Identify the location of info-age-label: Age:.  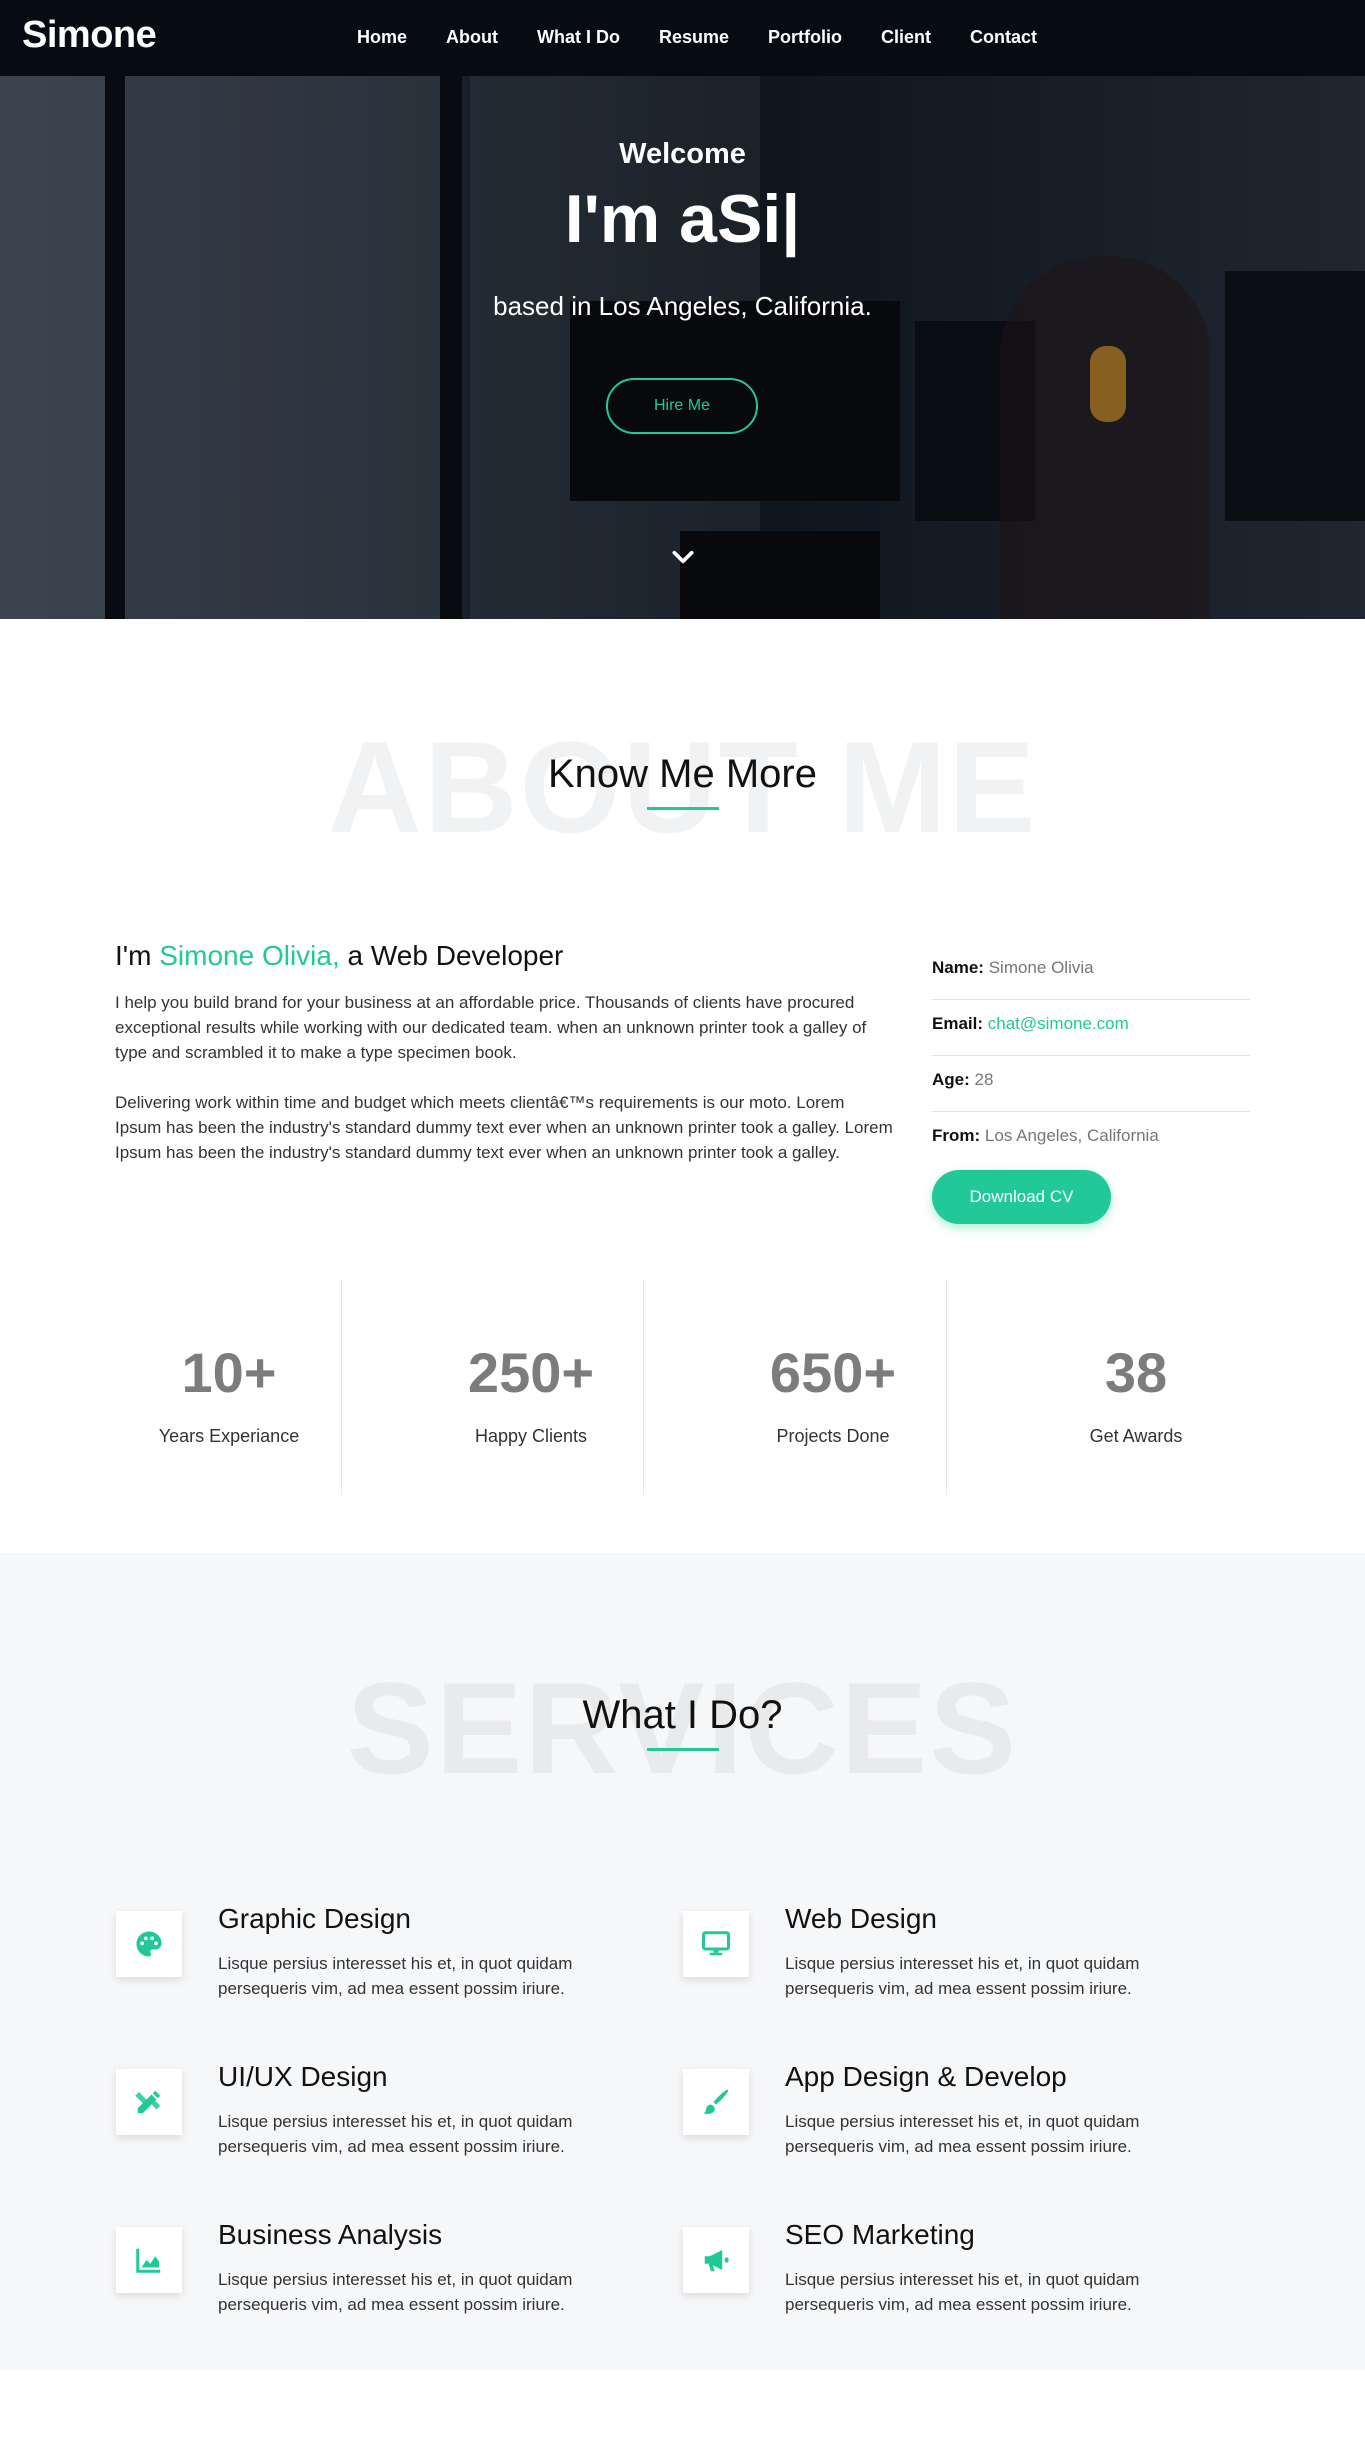
(951, 1079).